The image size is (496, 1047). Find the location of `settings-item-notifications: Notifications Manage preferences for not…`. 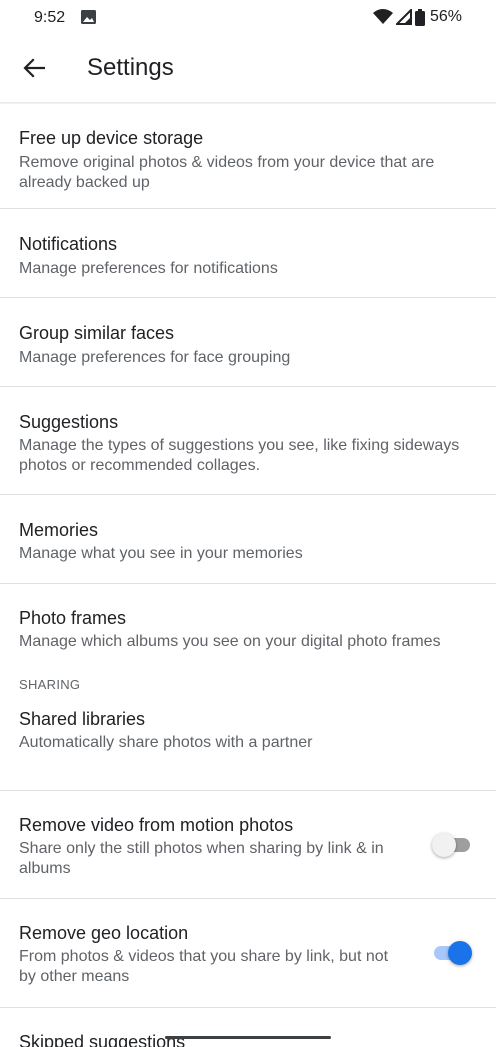

settings-item-notifications: Notifications Manage preferences for not… is located at coordinates (248, 253).